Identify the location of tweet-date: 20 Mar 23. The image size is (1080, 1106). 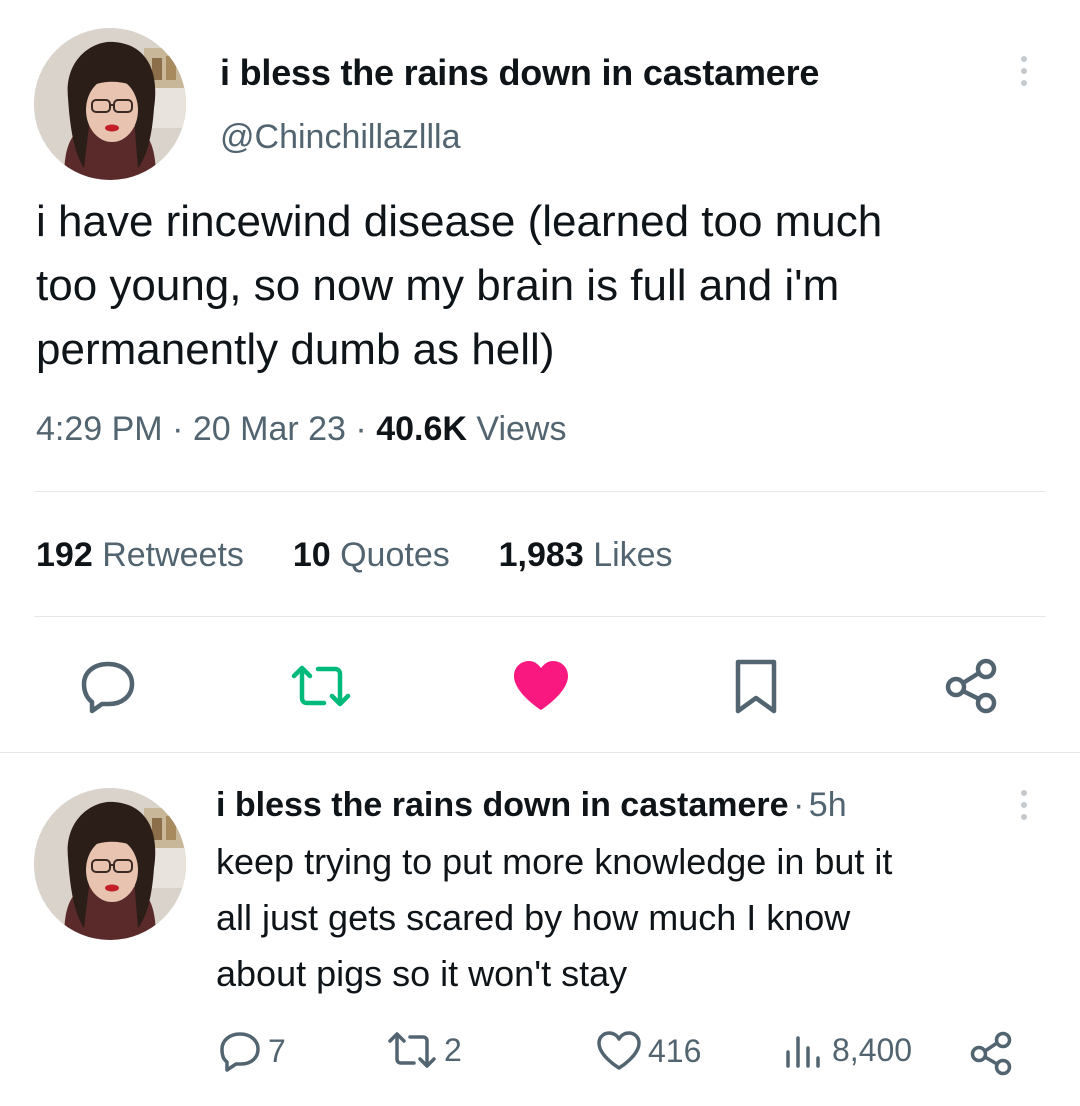
(269, 429).